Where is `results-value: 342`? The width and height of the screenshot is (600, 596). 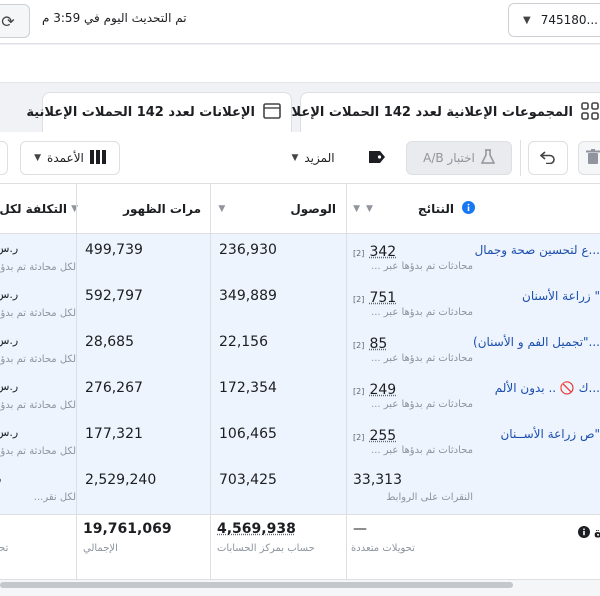
results-value: 342 is located at coordinates (382, 252).